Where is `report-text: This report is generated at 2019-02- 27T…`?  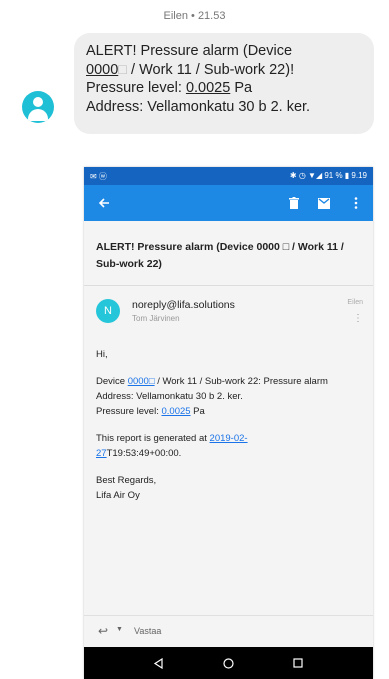 report-text: This report is generated at 2019-02- 27T… is located at coordinates (227, 446).